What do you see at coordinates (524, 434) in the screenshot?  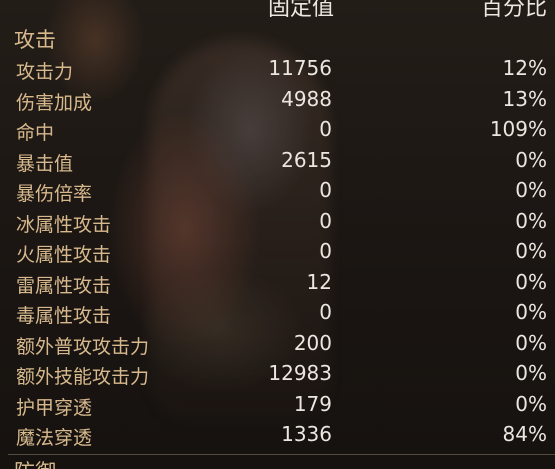 I see `stat-percent-value: 84%` at bounding box center [524, 434].